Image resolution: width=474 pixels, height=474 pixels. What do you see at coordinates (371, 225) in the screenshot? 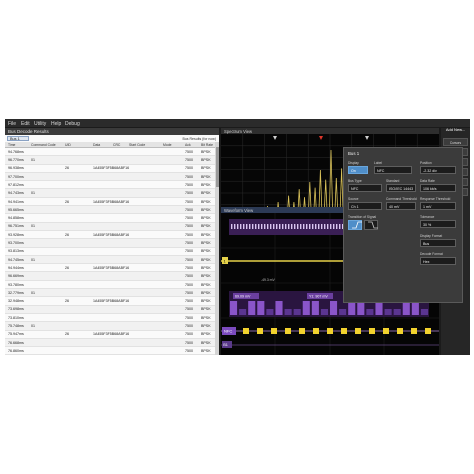
I see `falling-edge-button` at bounding box center [371, 225].